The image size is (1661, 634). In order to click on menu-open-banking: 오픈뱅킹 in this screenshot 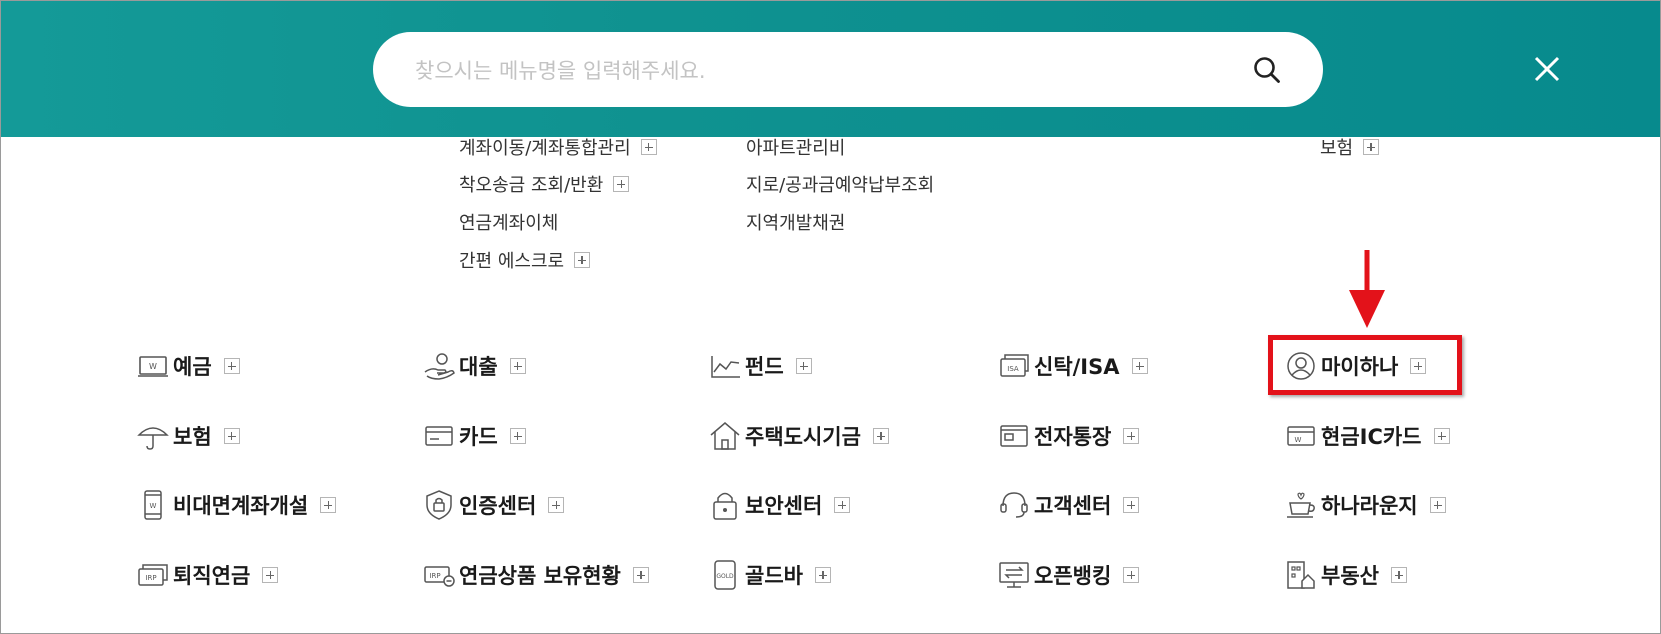, I will do `click(1069, 575)`.